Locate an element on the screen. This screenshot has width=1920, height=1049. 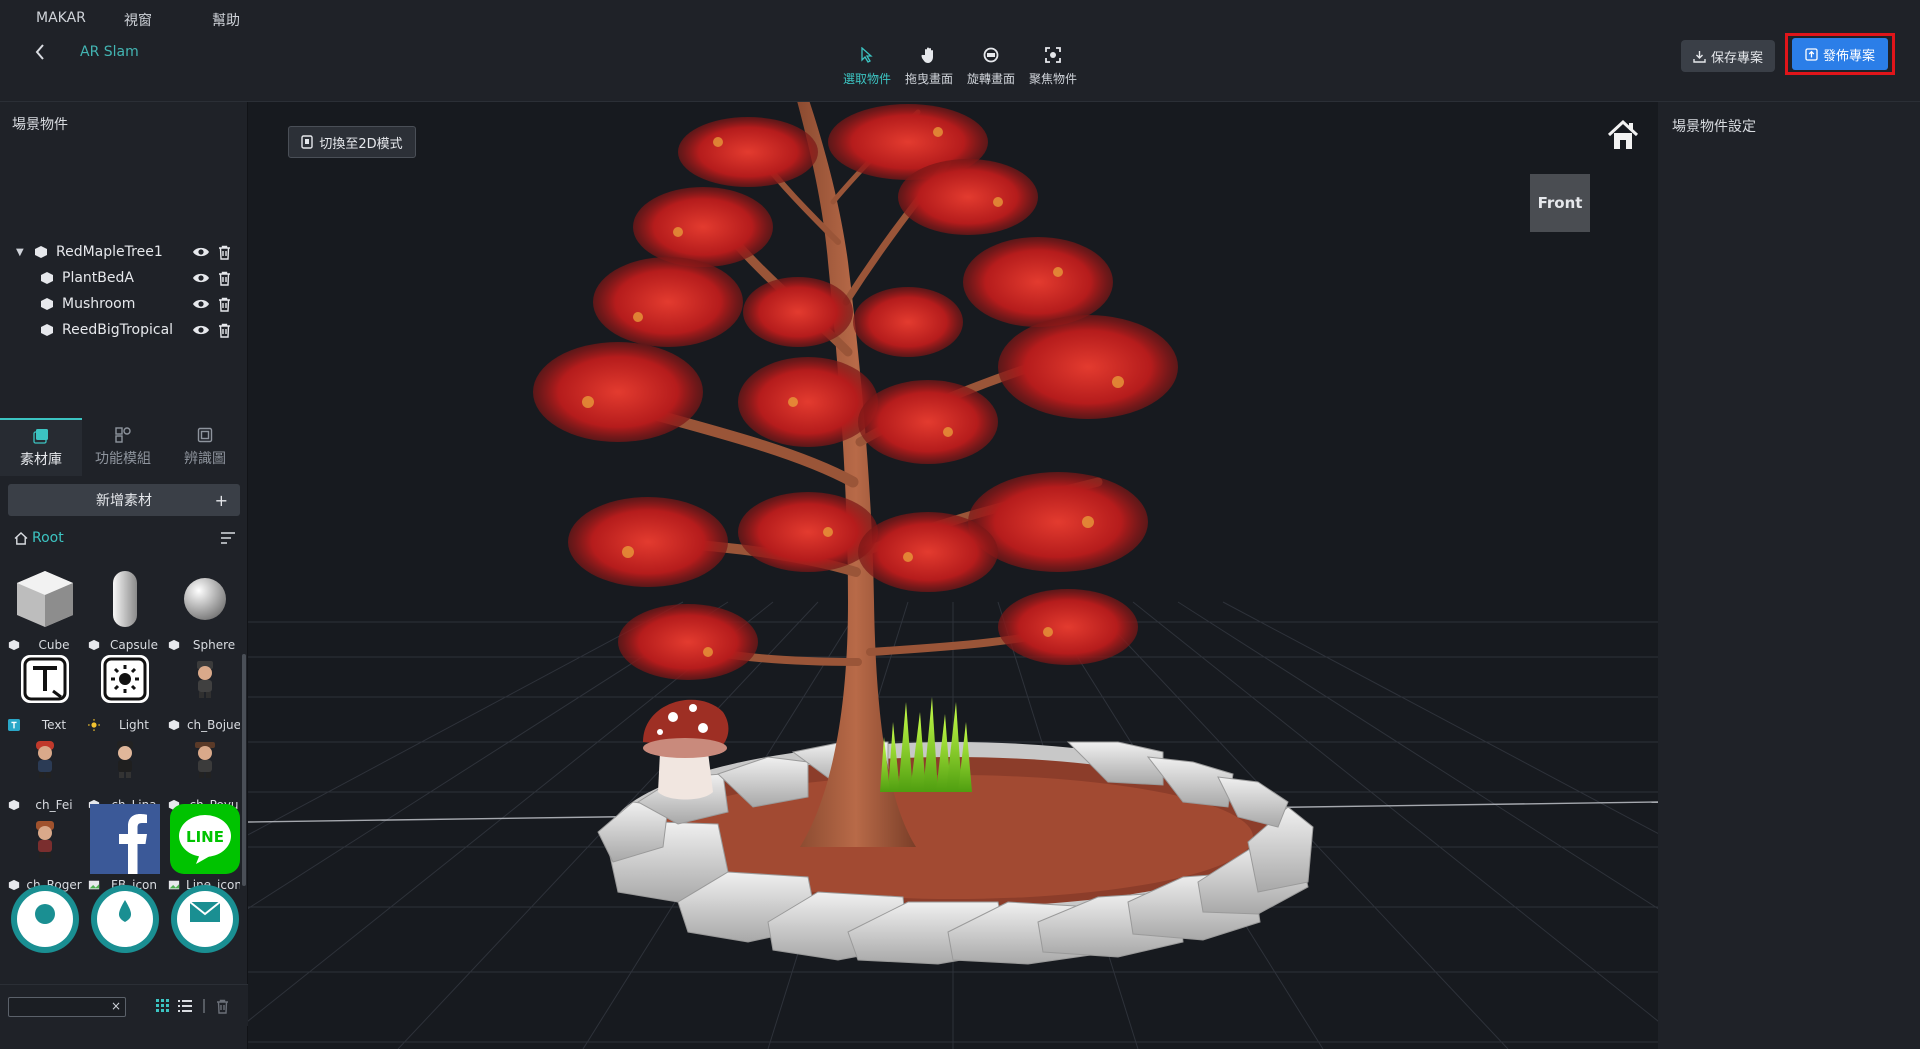
tab-assets: 素材庫 is located at coordinates (41, 447).